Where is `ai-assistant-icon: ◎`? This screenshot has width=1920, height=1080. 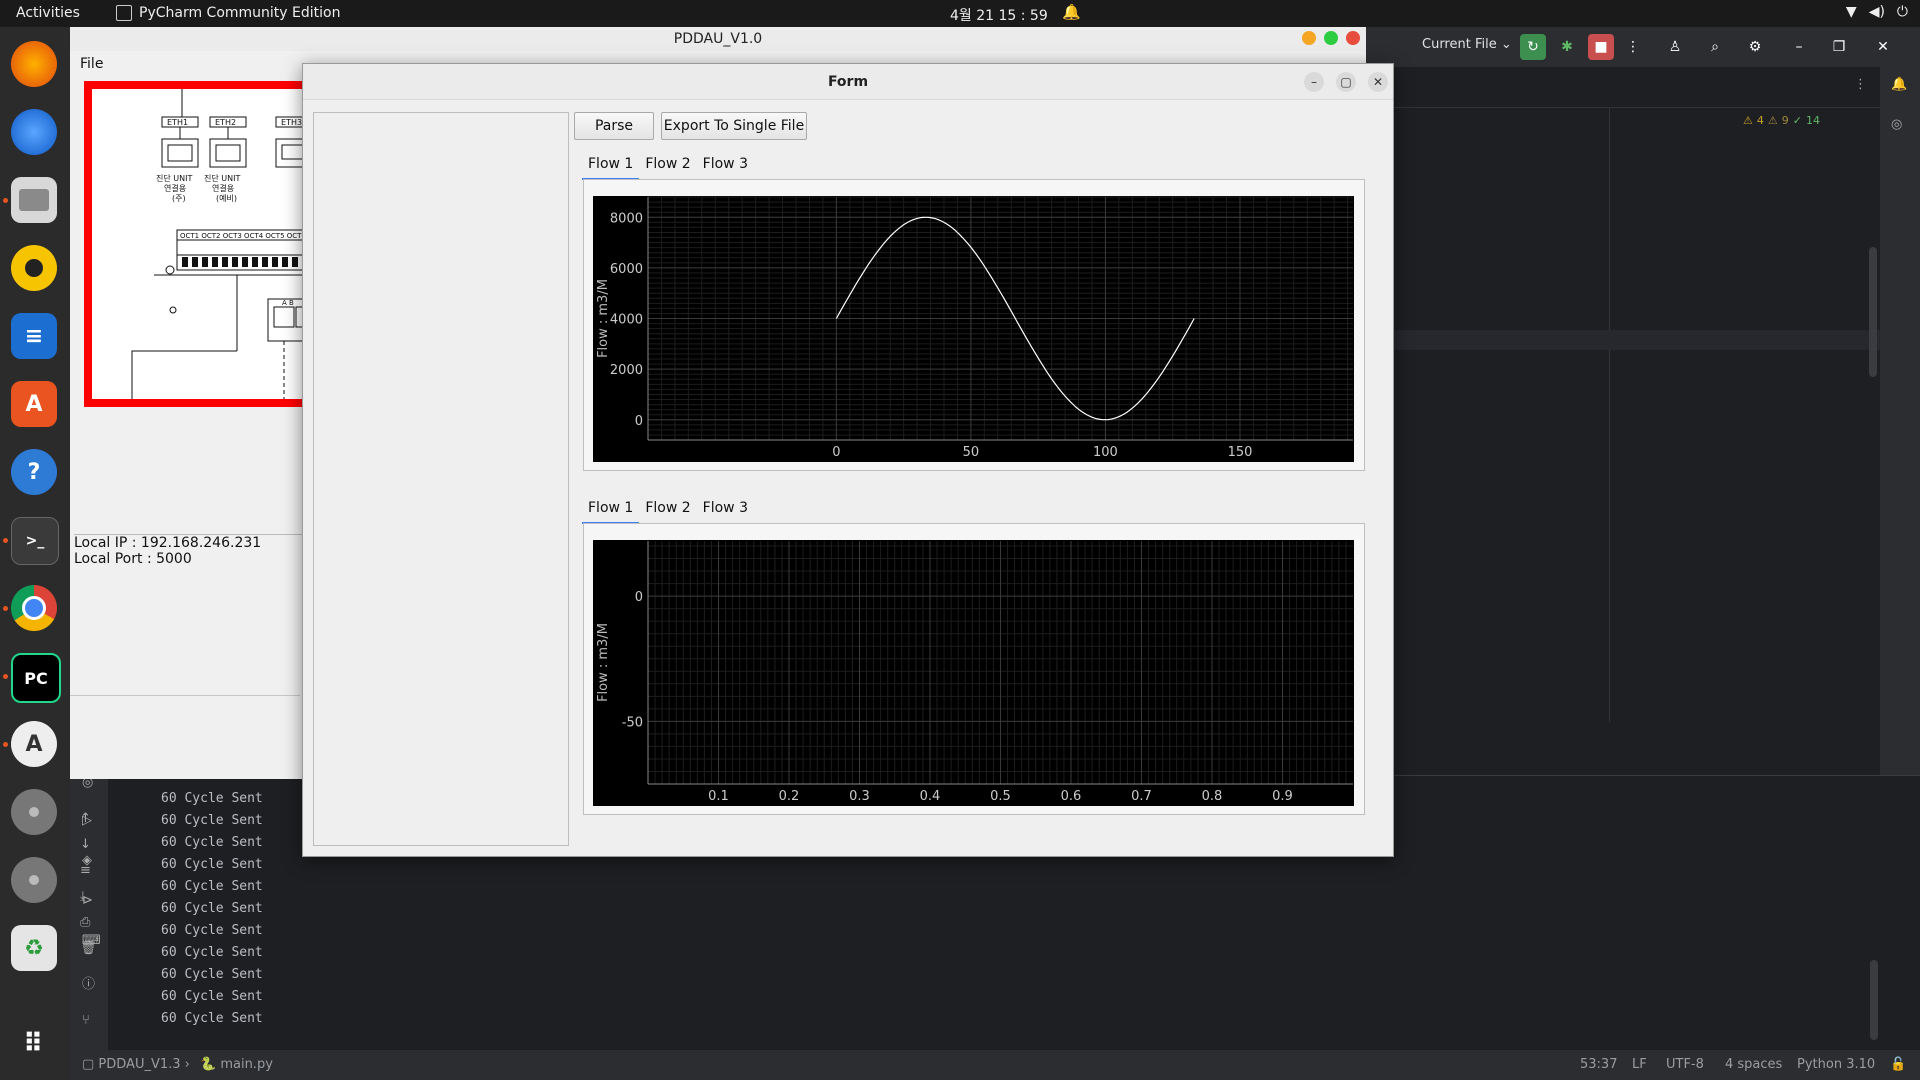
ai-assistant-icon: ◎ is located at coordinates (1896, 124).